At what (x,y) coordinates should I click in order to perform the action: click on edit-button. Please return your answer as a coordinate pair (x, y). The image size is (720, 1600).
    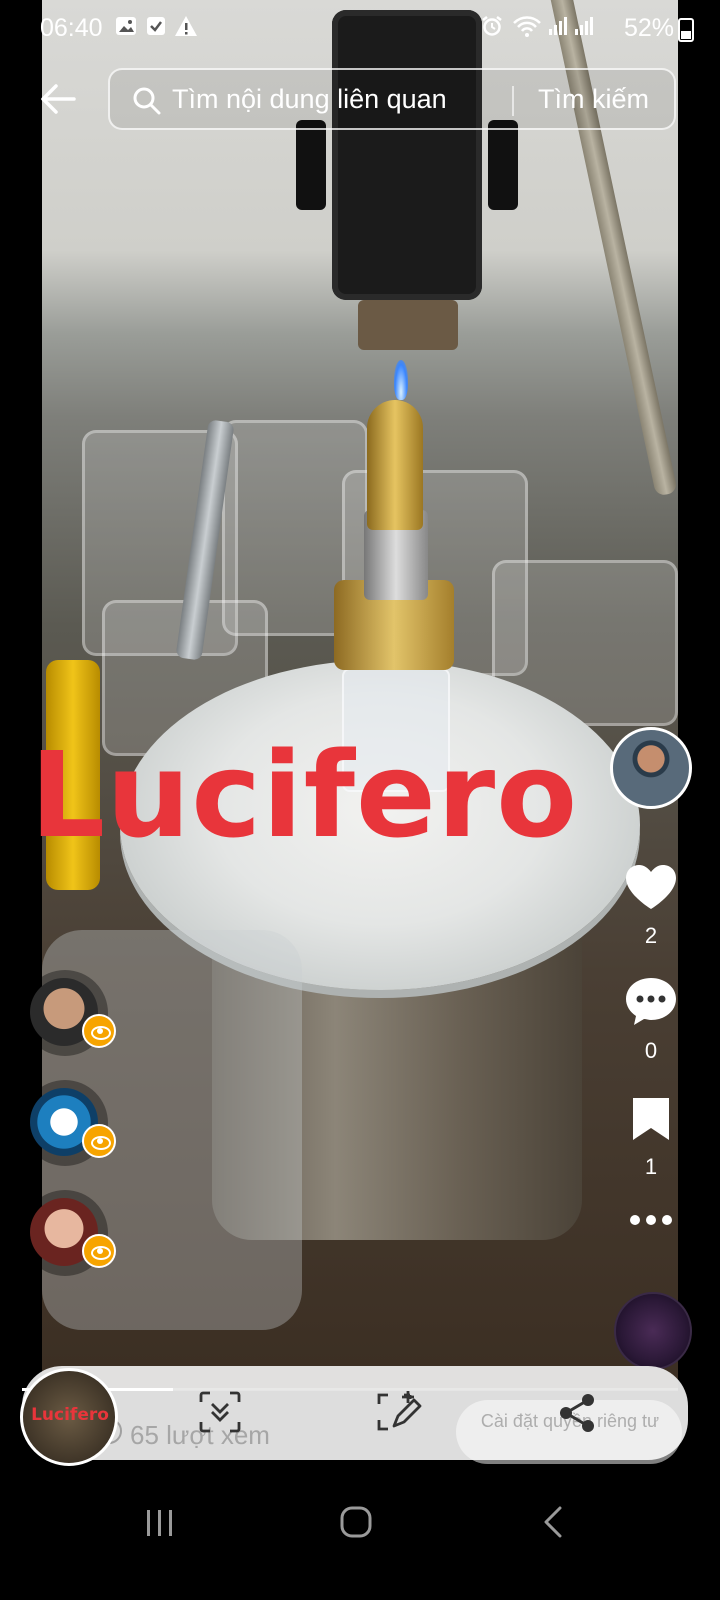
    Looking at the image, I should click on (400, 1412).